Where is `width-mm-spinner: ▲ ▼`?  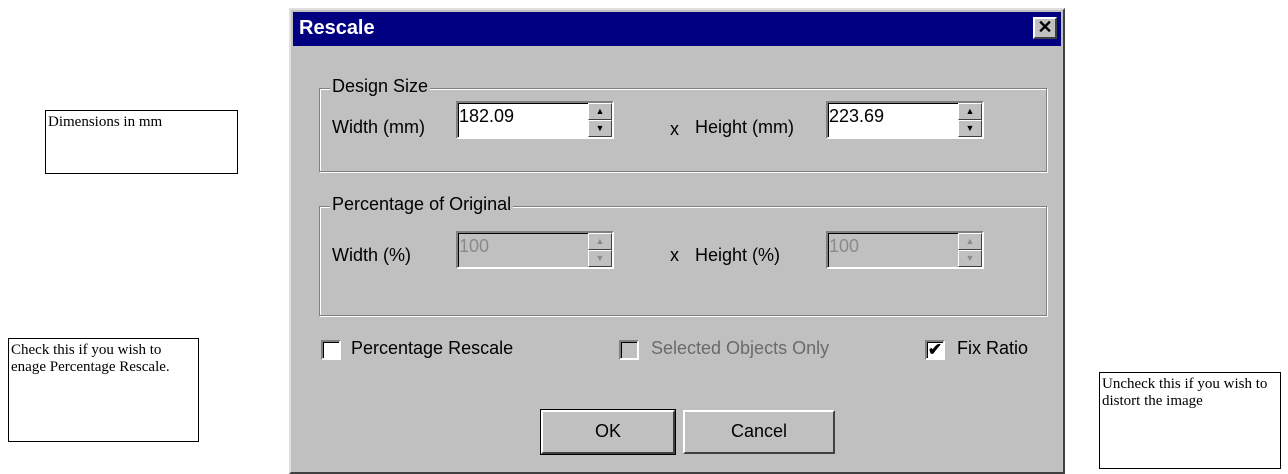
width-mm-spinner: ▲ ▼ is located at coordinates (600, 120).